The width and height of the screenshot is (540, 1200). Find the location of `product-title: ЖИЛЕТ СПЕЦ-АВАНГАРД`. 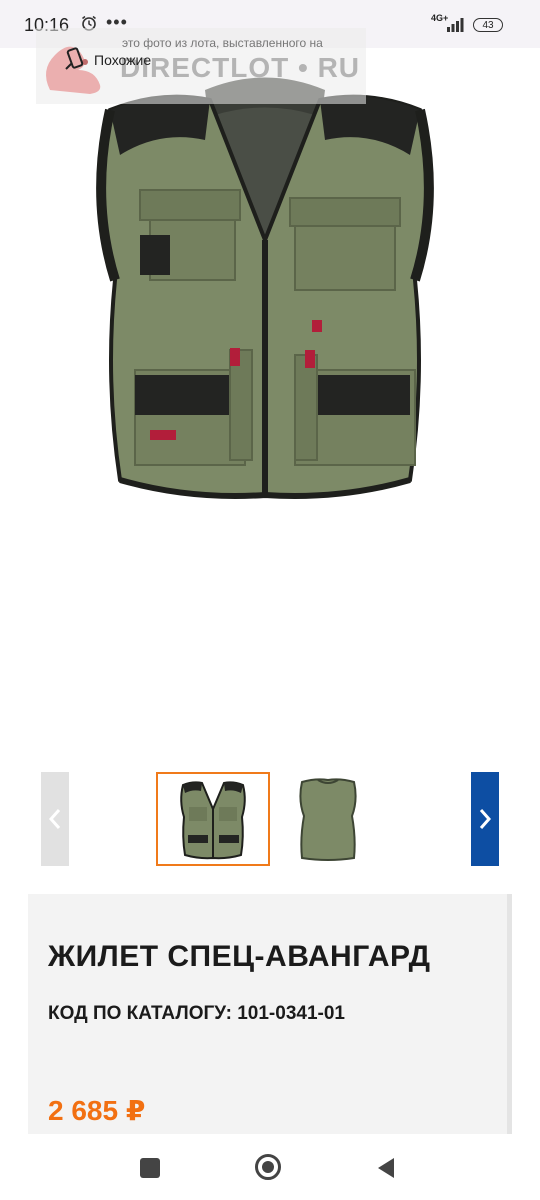

product-title: ЖИЛЕТ СПЕЦ-АВАНГАРД is located at coordinates (239, 956).